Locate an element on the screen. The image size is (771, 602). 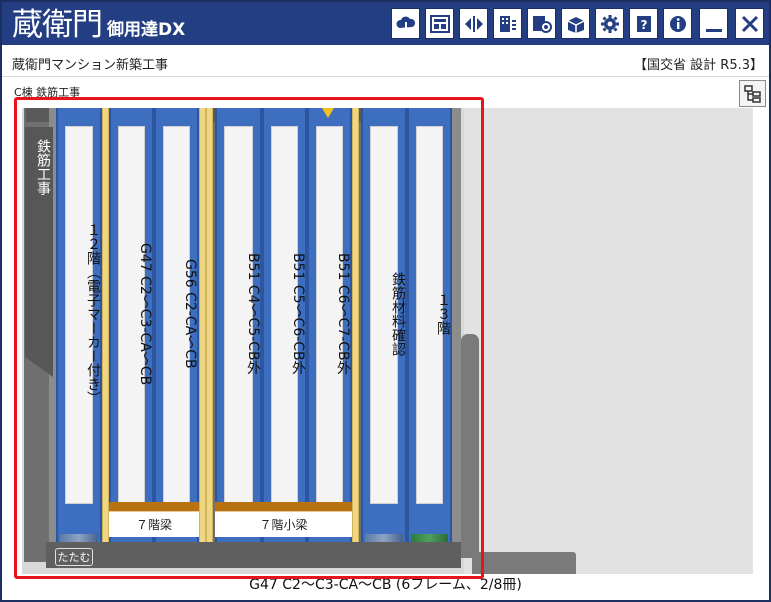
cloud-sync-icon is located at coordinates (405, 24).